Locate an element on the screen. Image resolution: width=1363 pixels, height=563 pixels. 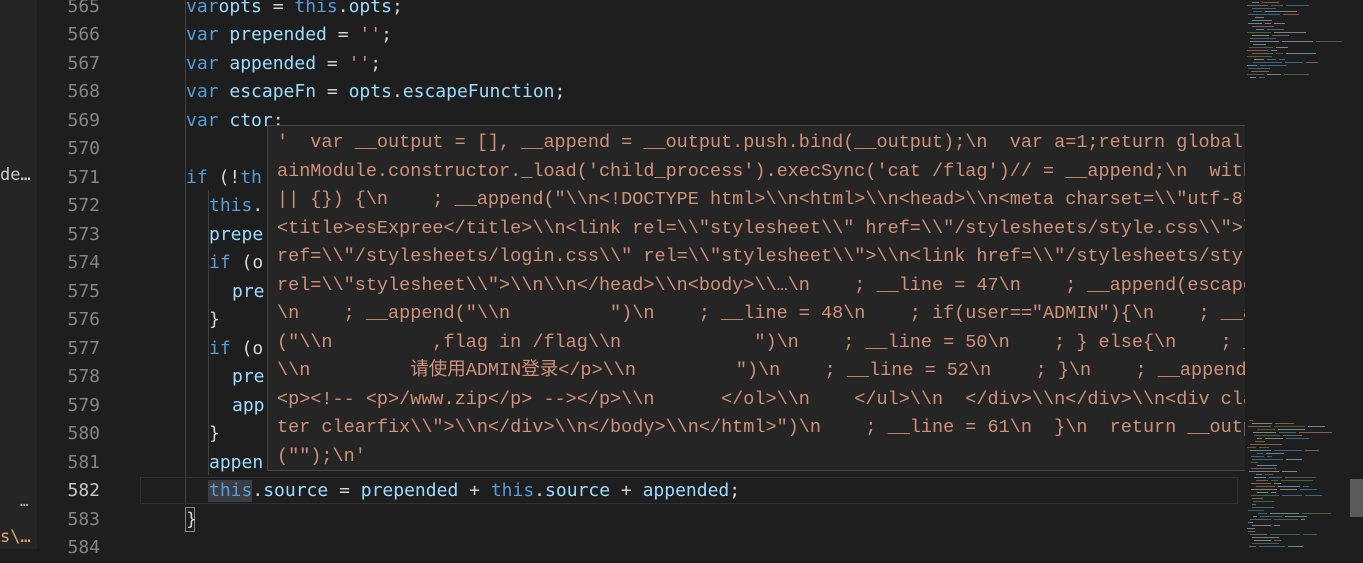
code-line: var escapeFn = opts.escapeFunction; is located at coordinates (375, 92).